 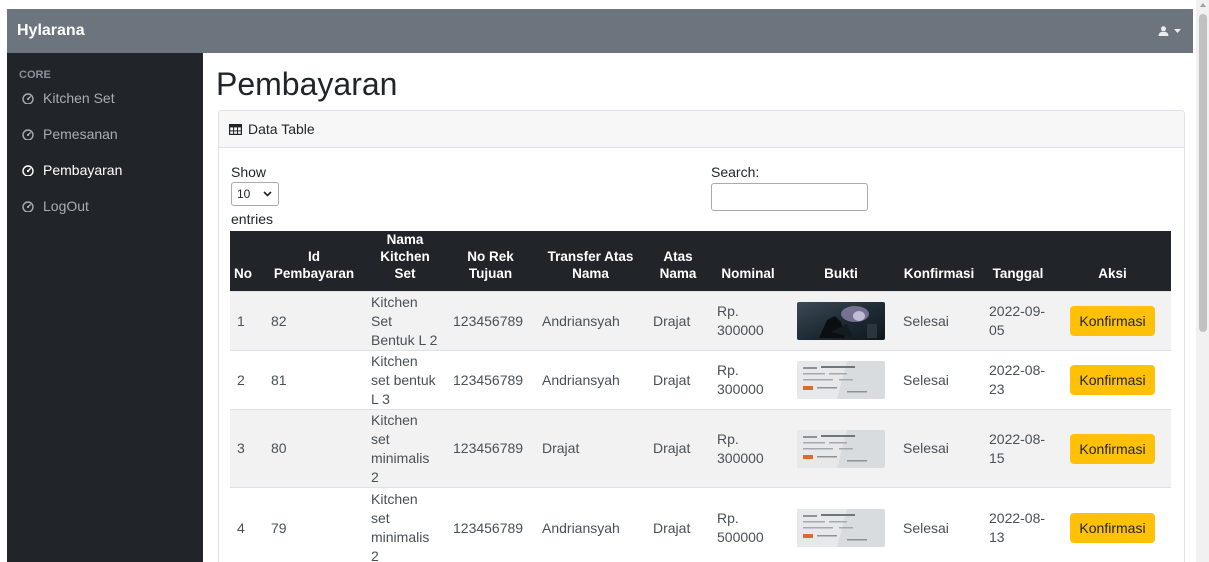 I want to click on entries-length-control: Show 10 entries, so click(x=255, y=196).